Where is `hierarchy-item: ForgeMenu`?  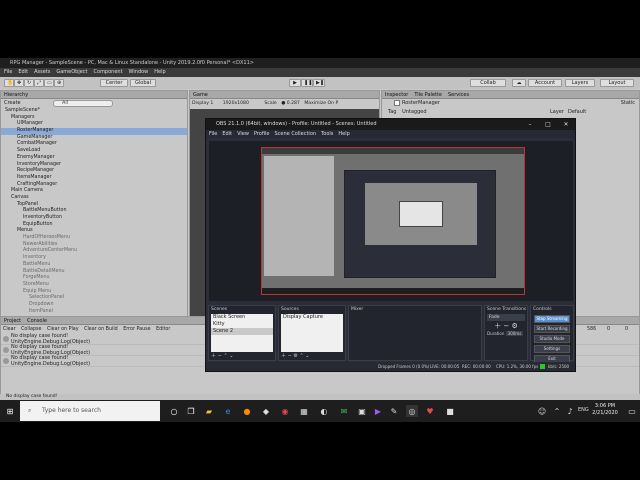 hierarchy-item: ForgeMenu is located at coordinates (94, 278).